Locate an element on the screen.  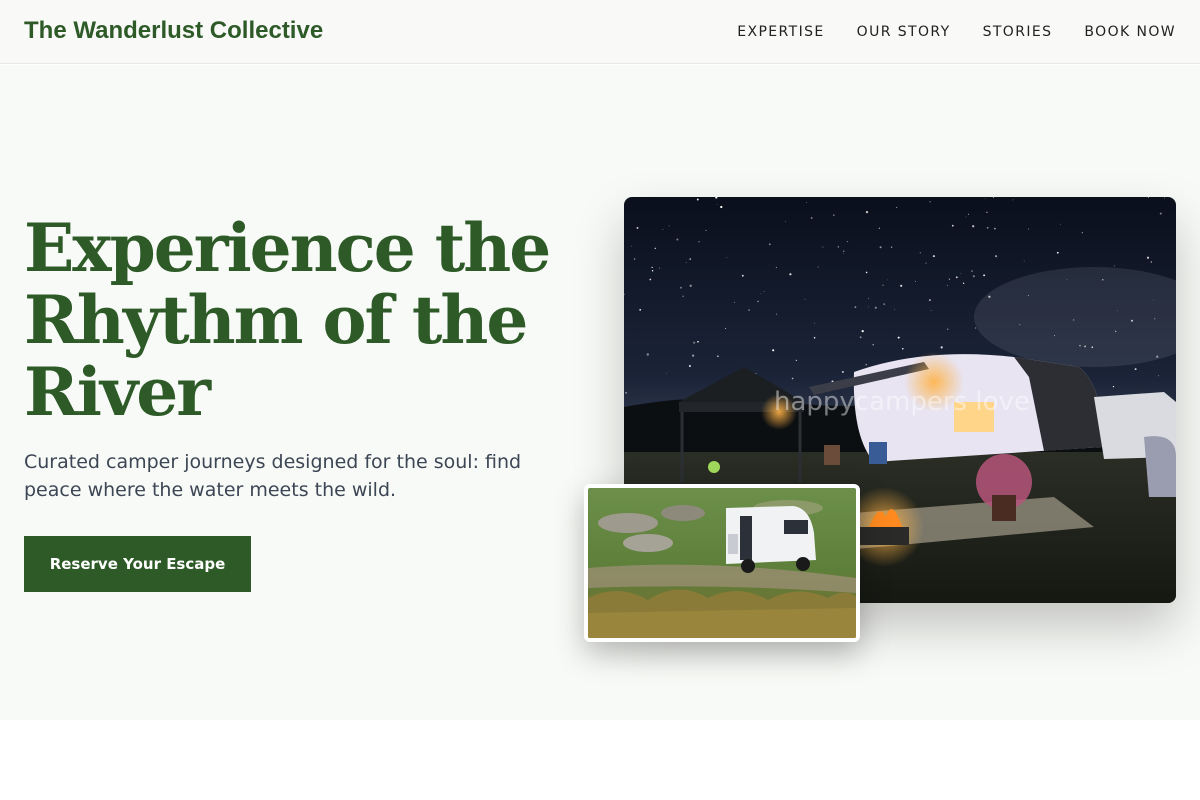
nav-link-book-now: BOOK NOW is located at coordinates (1130, 32).